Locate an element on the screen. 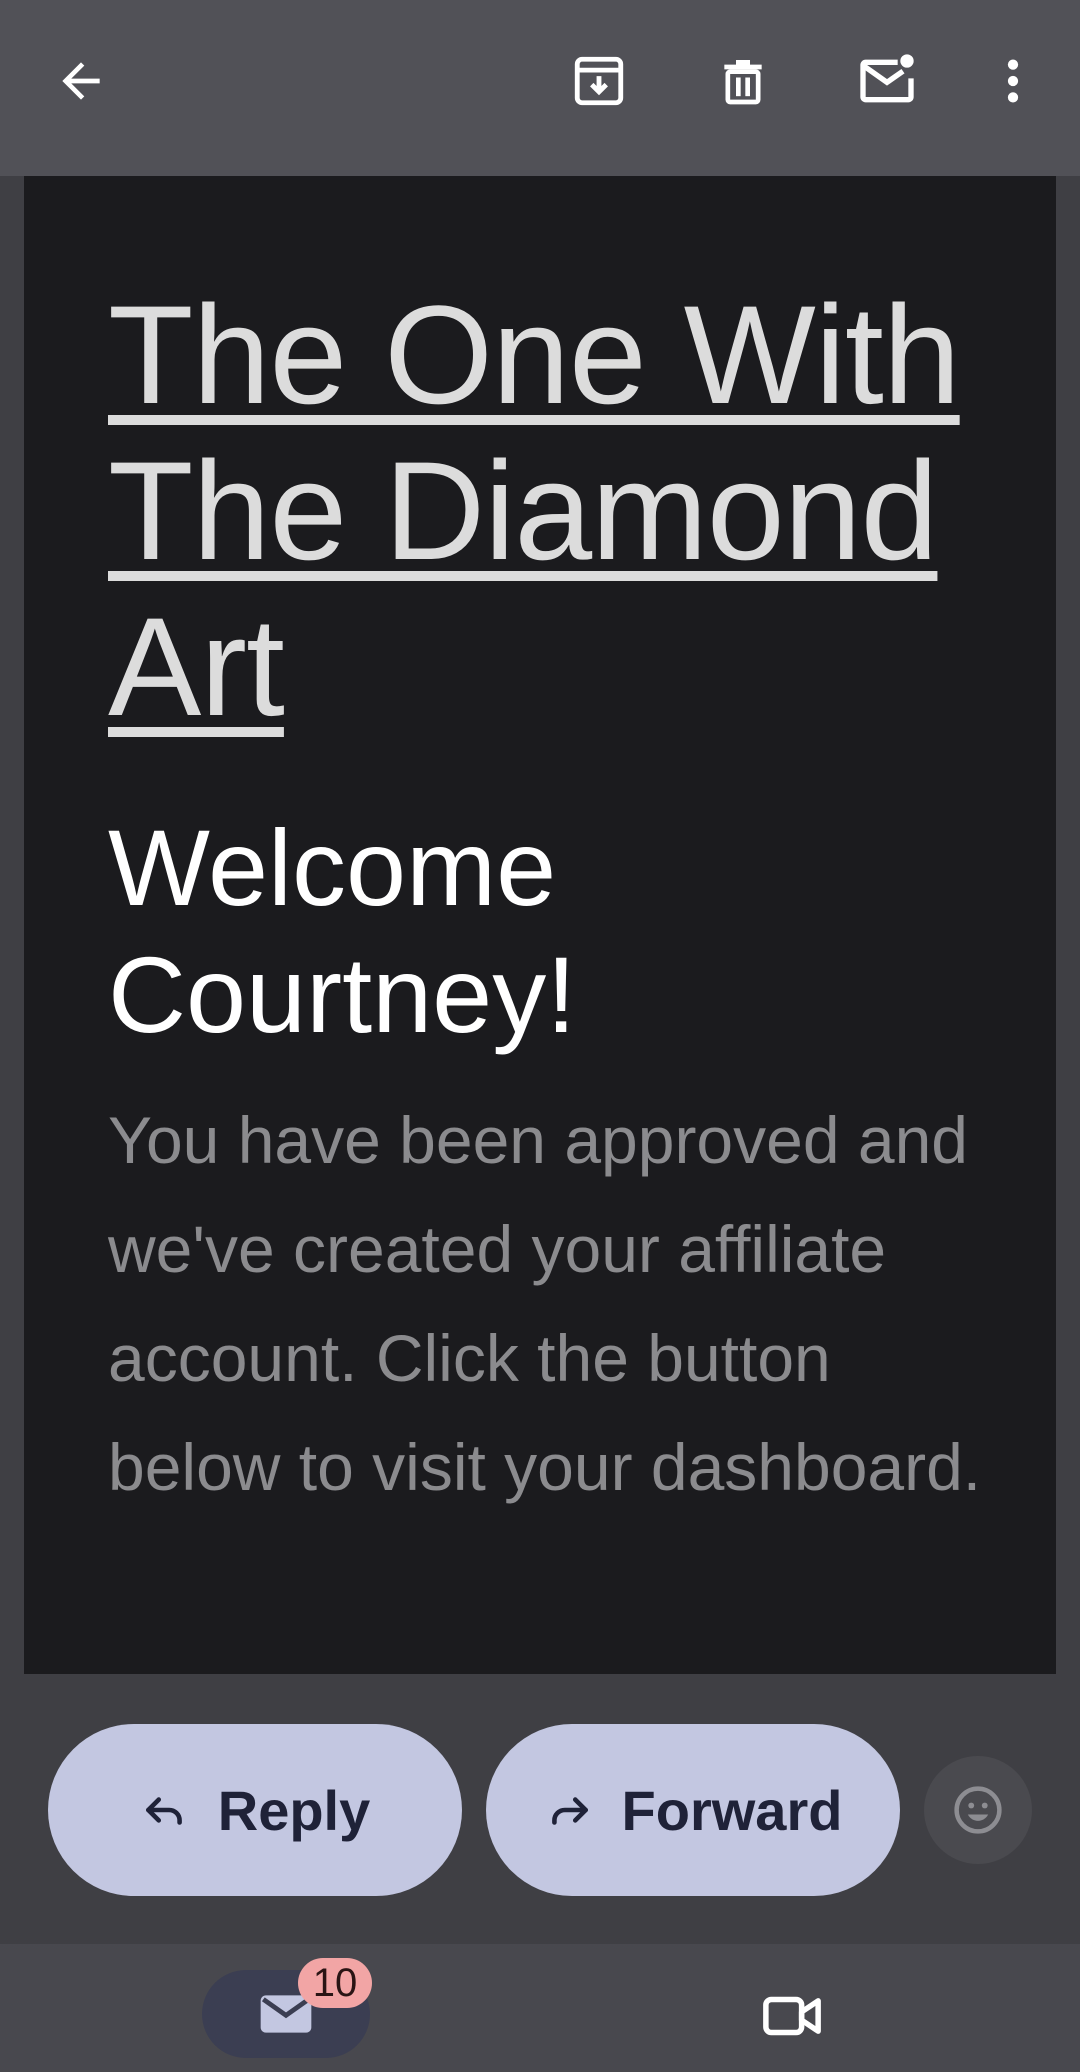 This screenshot has height=2072, width=1080. mark-unread-button is located at coordinates (887, 81).